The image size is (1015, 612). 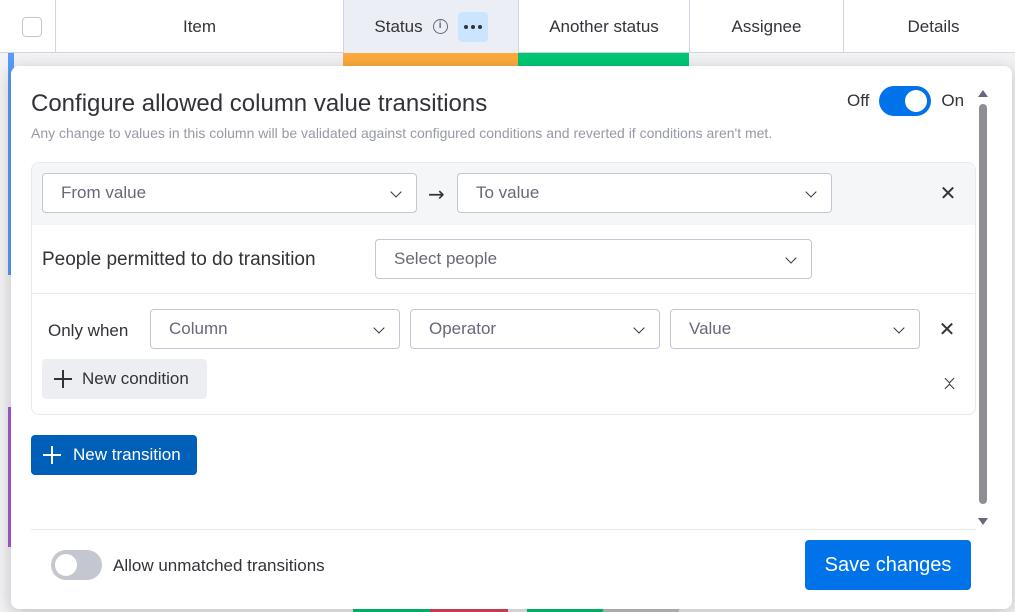 I want to click on dropdown-placeholder: Value, so click(x=710, y=328).